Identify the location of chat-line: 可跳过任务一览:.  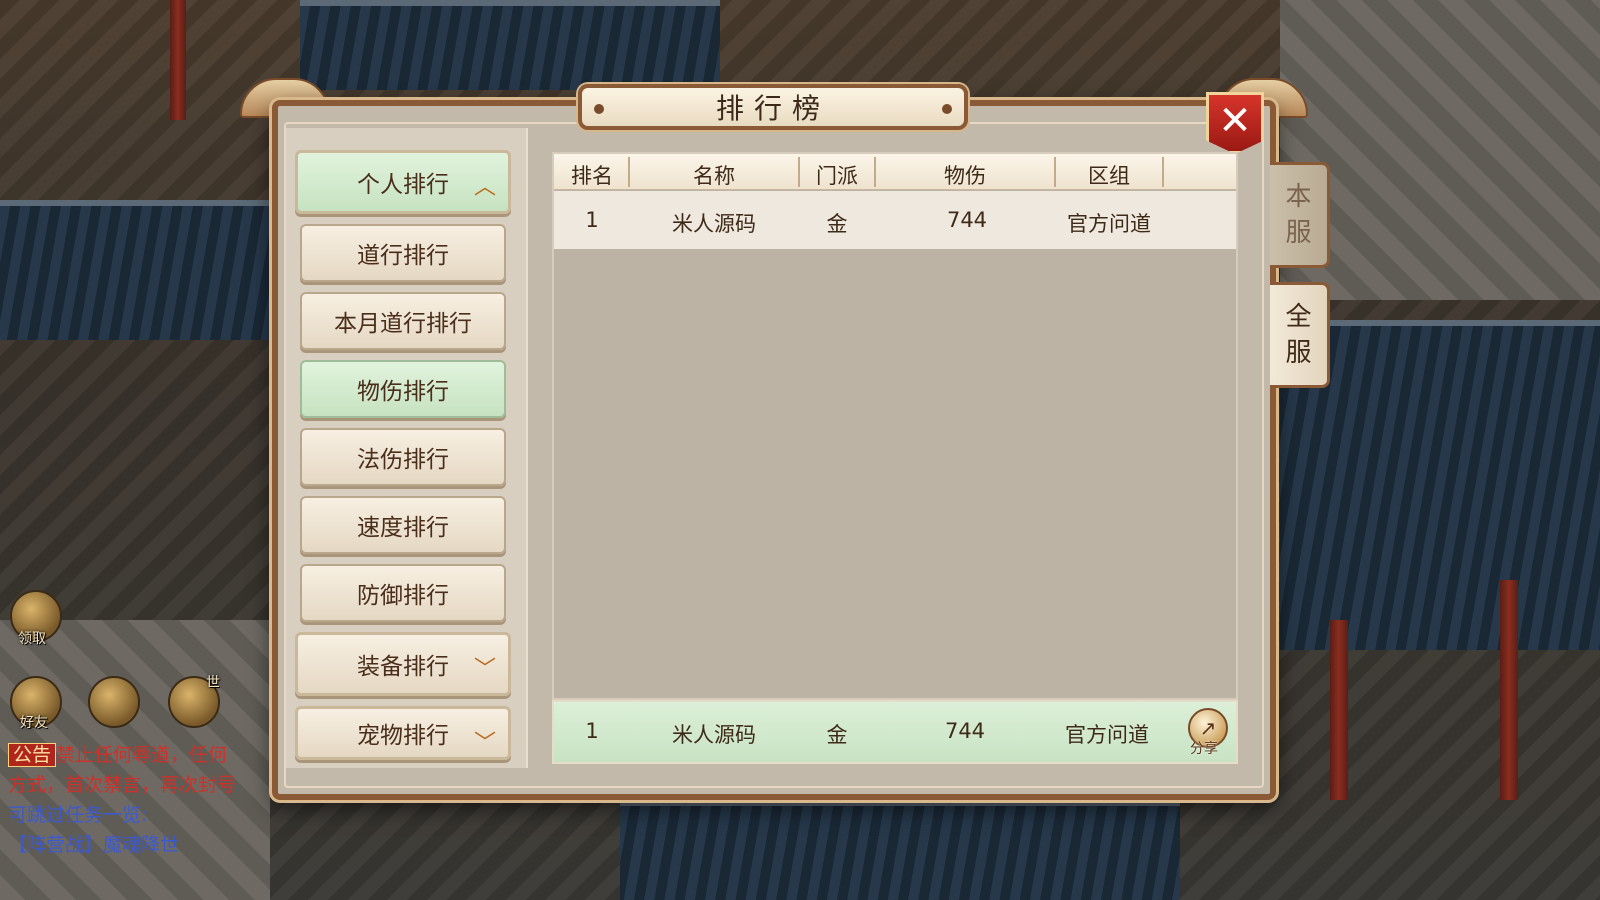
(78, 815).